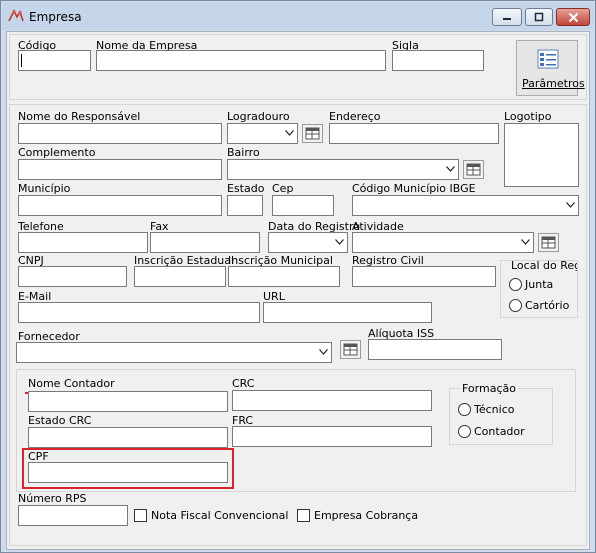 The width and height of the screenshot is (596, 553). What do you see at coordinates (528, 116) in the screenshot?
I see `logotipo-label: Logotipo` at bounding box center [528, 116].